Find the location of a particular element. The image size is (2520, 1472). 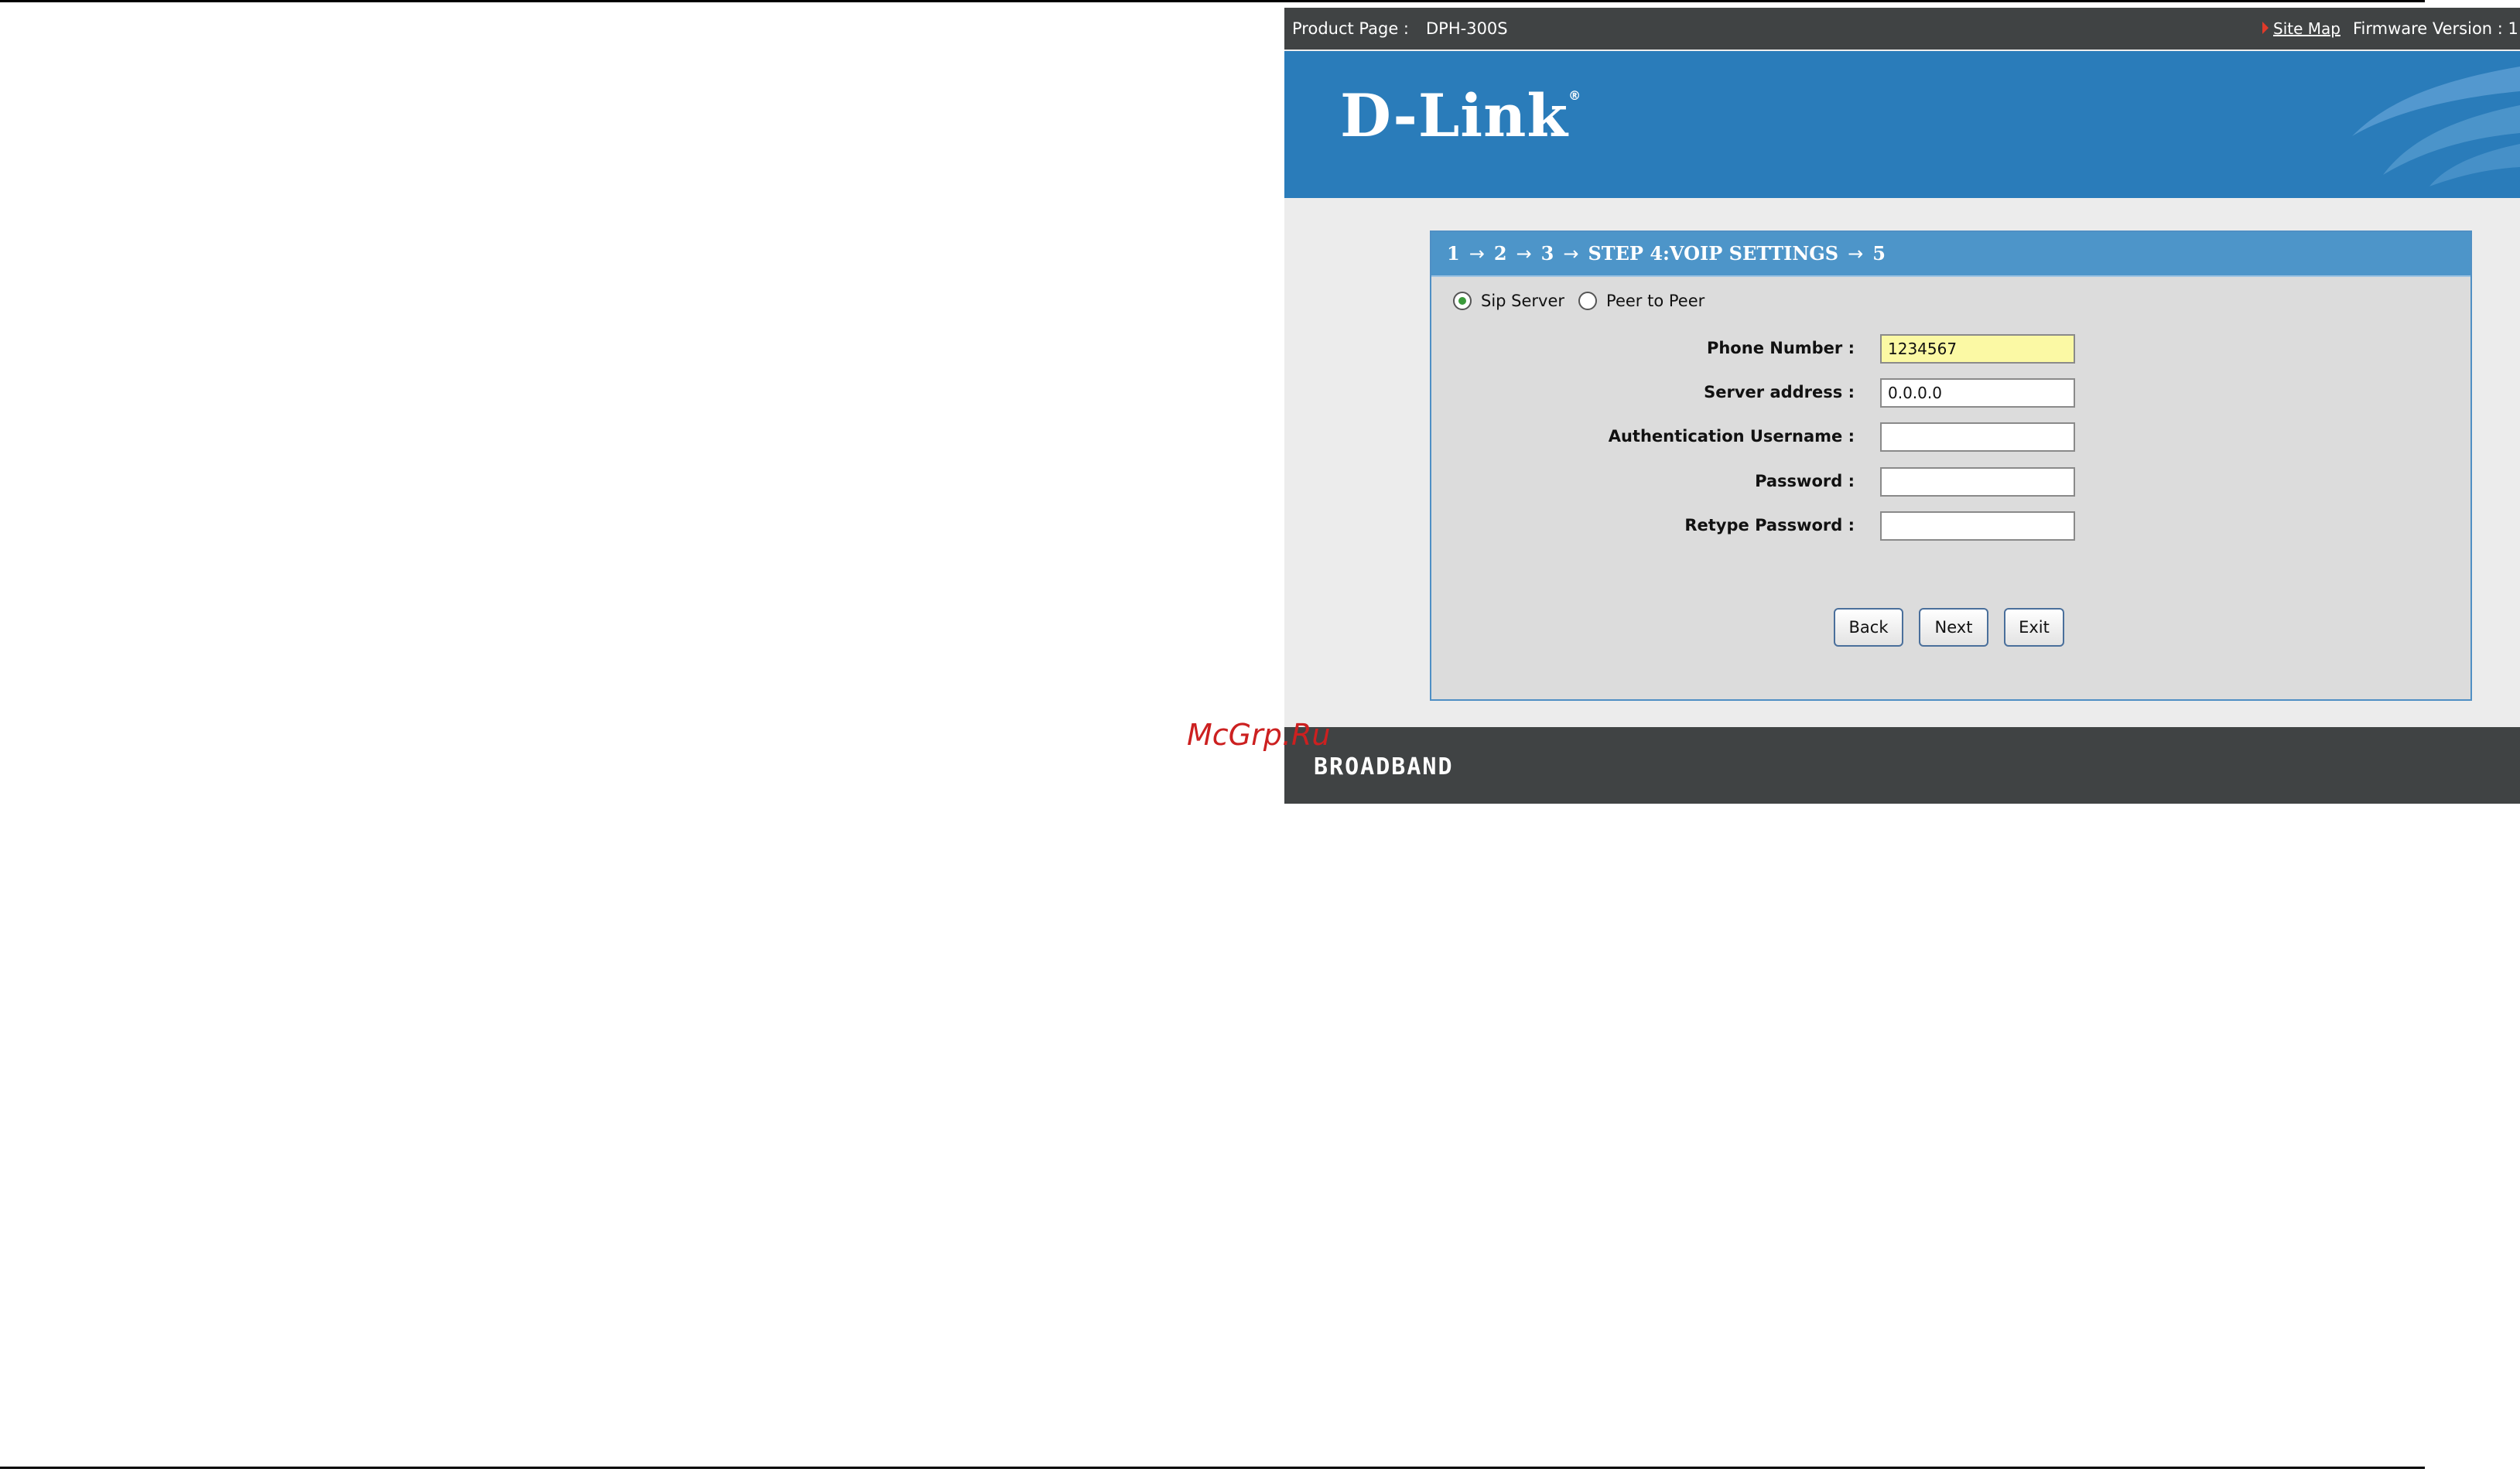

password-field is located at coordinates (1977, 482).